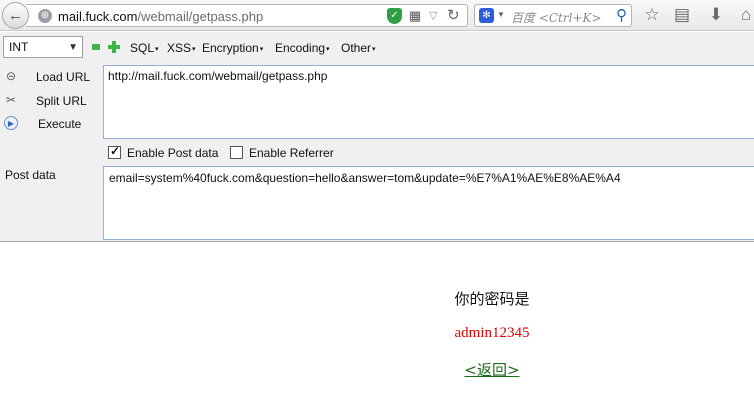 The width and height of the screenshot is (754, 407). What do you see at coordinates (433, 15) in the screenshot?
I see `dropdown-arrow-icon: ▽` at bounding box center [433, 15].